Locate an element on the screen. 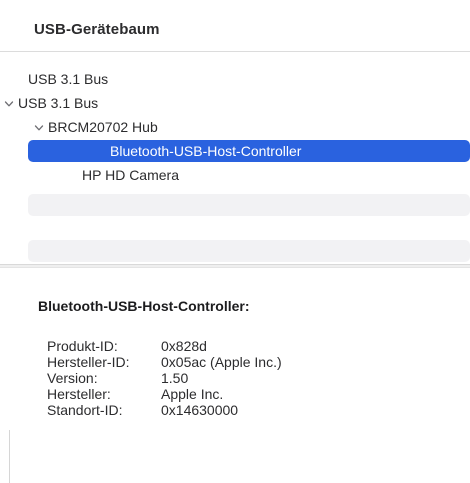 This screenshot has height=483, width=470. property-value: Apple Inc. is located at coordinates (192, 394).